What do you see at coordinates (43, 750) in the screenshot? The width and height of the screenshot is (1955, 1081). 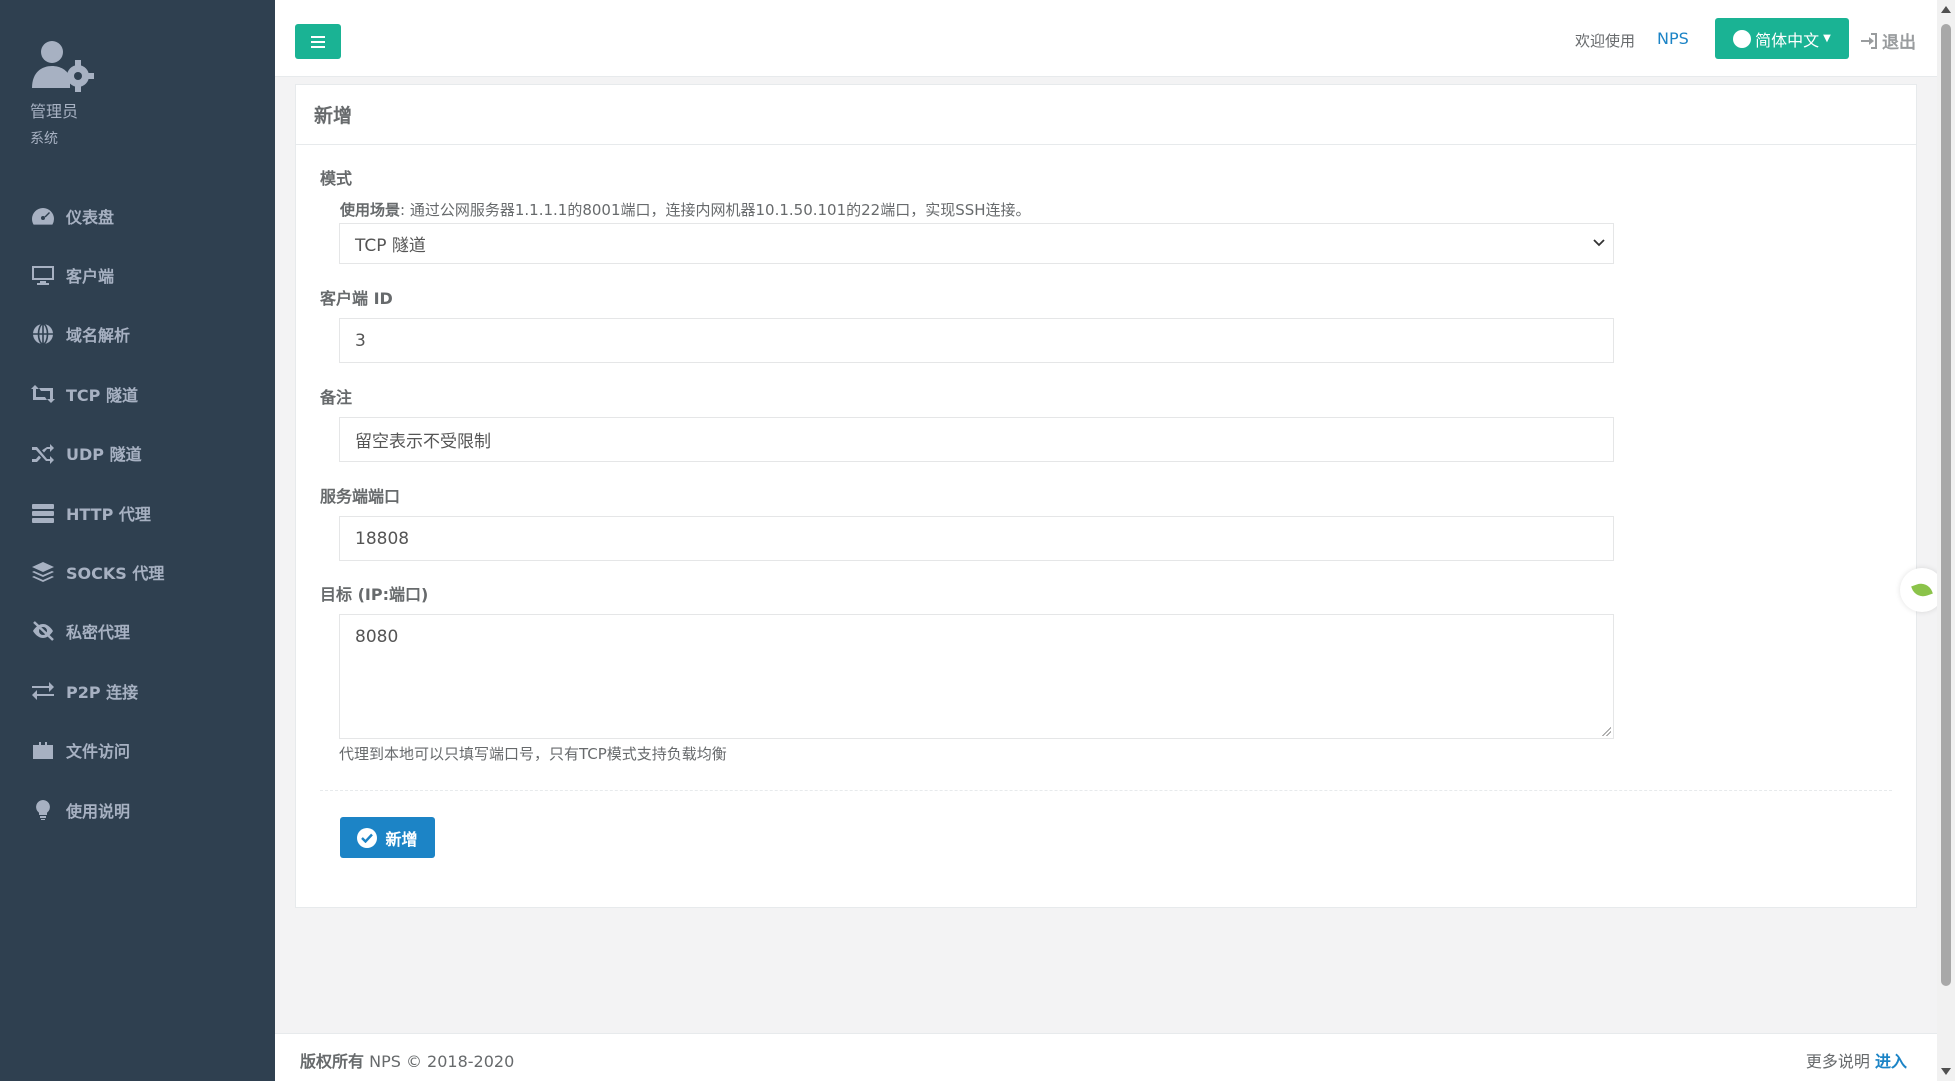 I see `briefcase-icon` at bounding box center [43, 750].